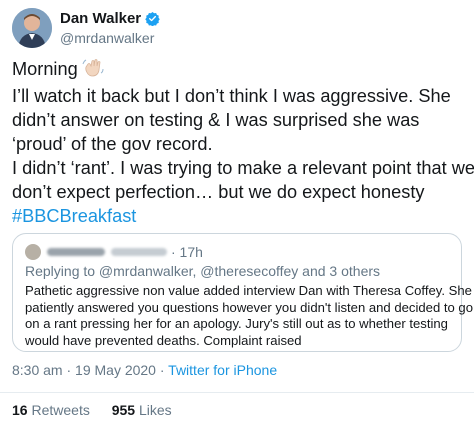 This screenshot has width=474, height=425. What do you see at coordinates (238, 70) in the screenshot?
I see `tweet-line-1: Morning` at bounding box center [238, 70].